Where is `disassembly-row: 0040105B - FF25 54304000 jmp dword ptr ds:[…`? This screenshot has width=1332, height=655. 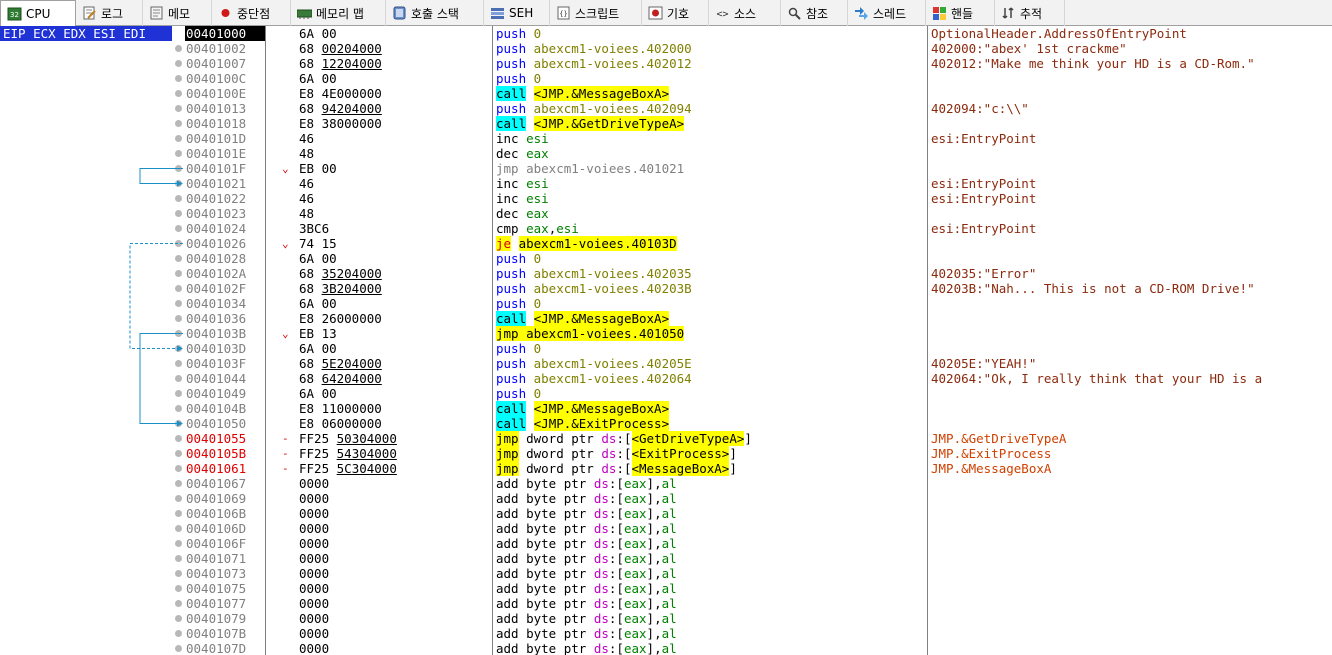 disassembly-row: 0040105B - FF25 54304000 jmp dword ptr ds:[… is located at coordinates (752, 453).